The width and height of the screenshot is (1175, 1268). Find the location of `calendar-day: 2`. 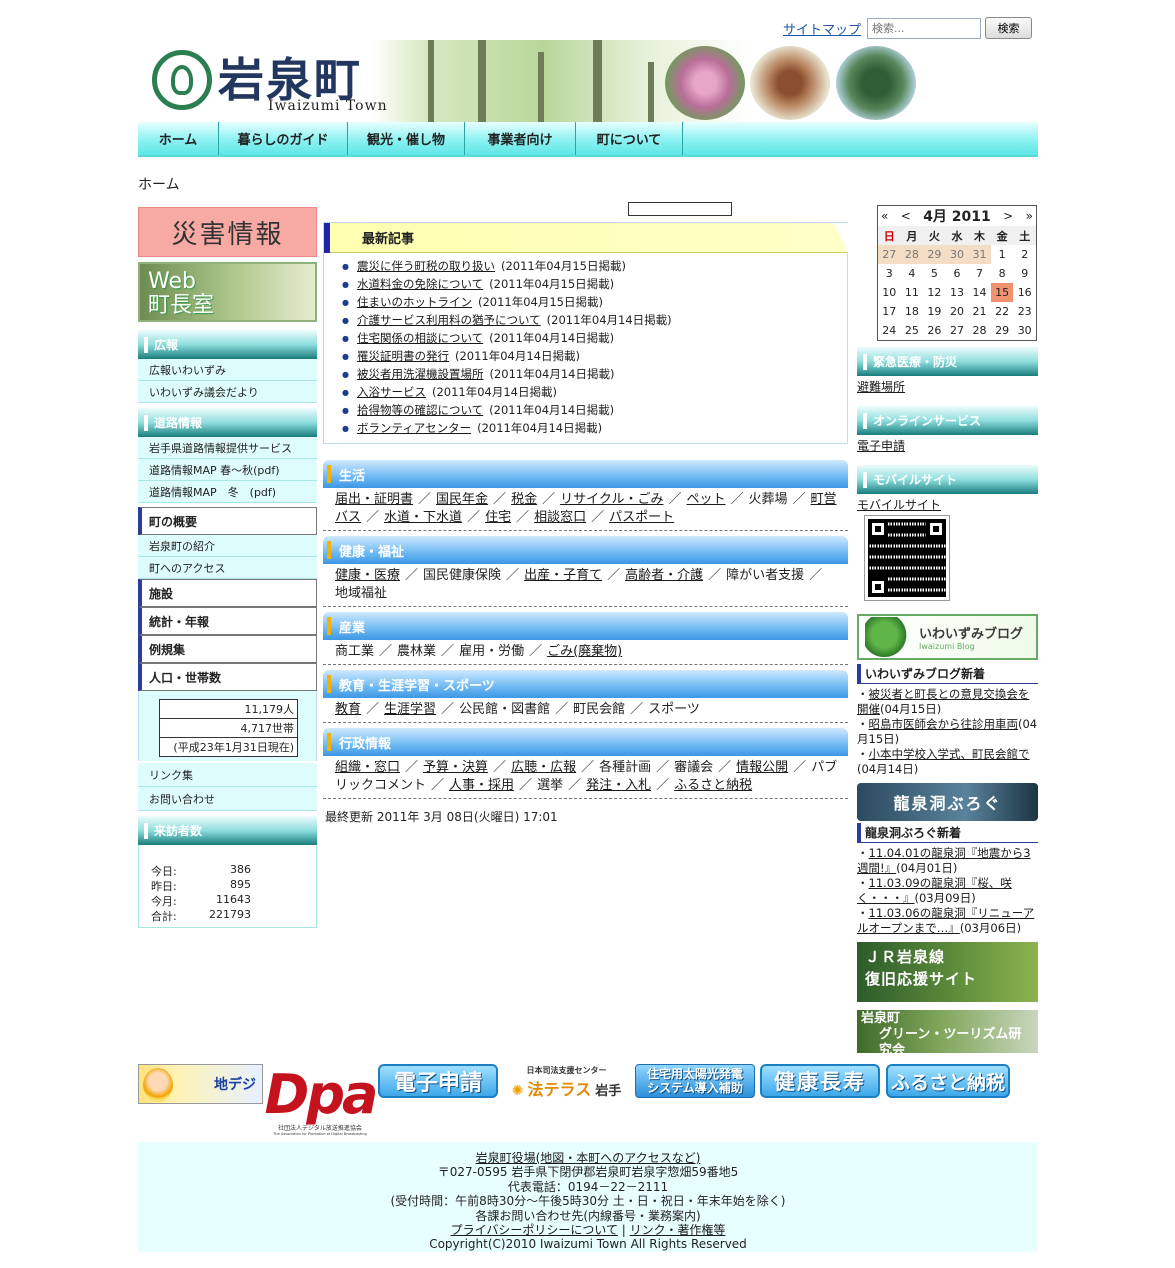

calendar-day: 2 is located at coordinates (1024, 254).